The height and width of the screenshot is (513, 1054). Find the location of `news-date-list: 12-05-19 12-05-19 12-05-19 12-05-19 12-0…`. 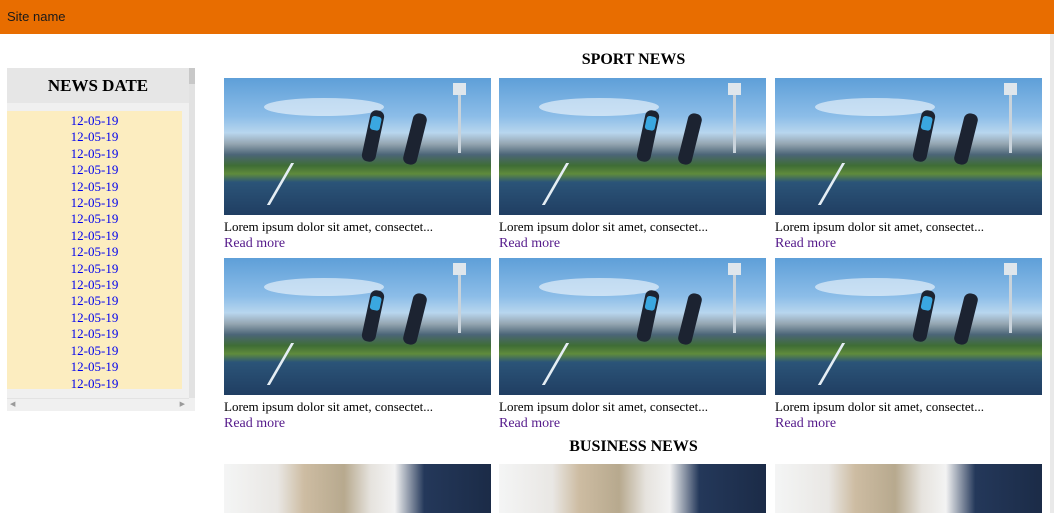

news-date-list: 12-05-19 12-05-19 12-05-19 12-05-19 12-0… is located at coordinates (94, 250).